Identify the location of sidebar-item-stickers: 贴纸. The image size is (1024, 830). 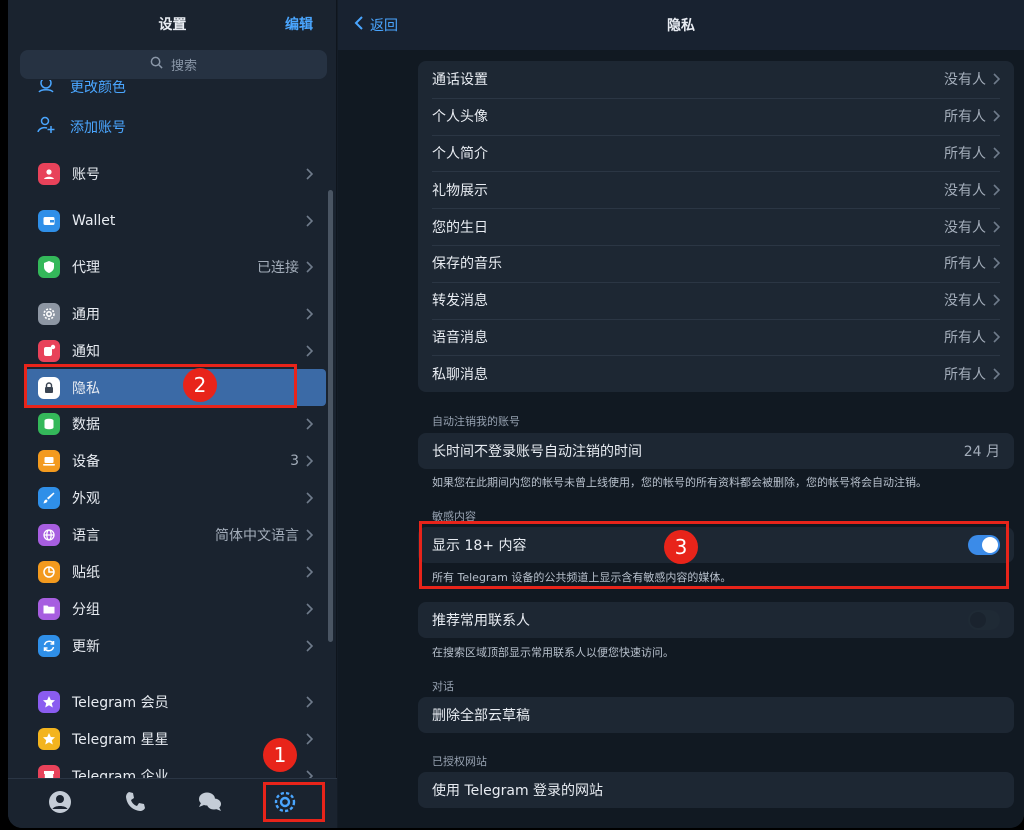
(174, 571).